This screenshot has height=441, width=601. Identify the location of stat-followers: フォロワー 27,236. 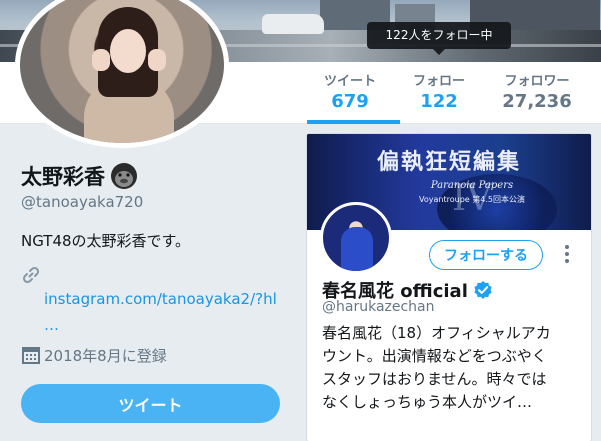
(537, 94).